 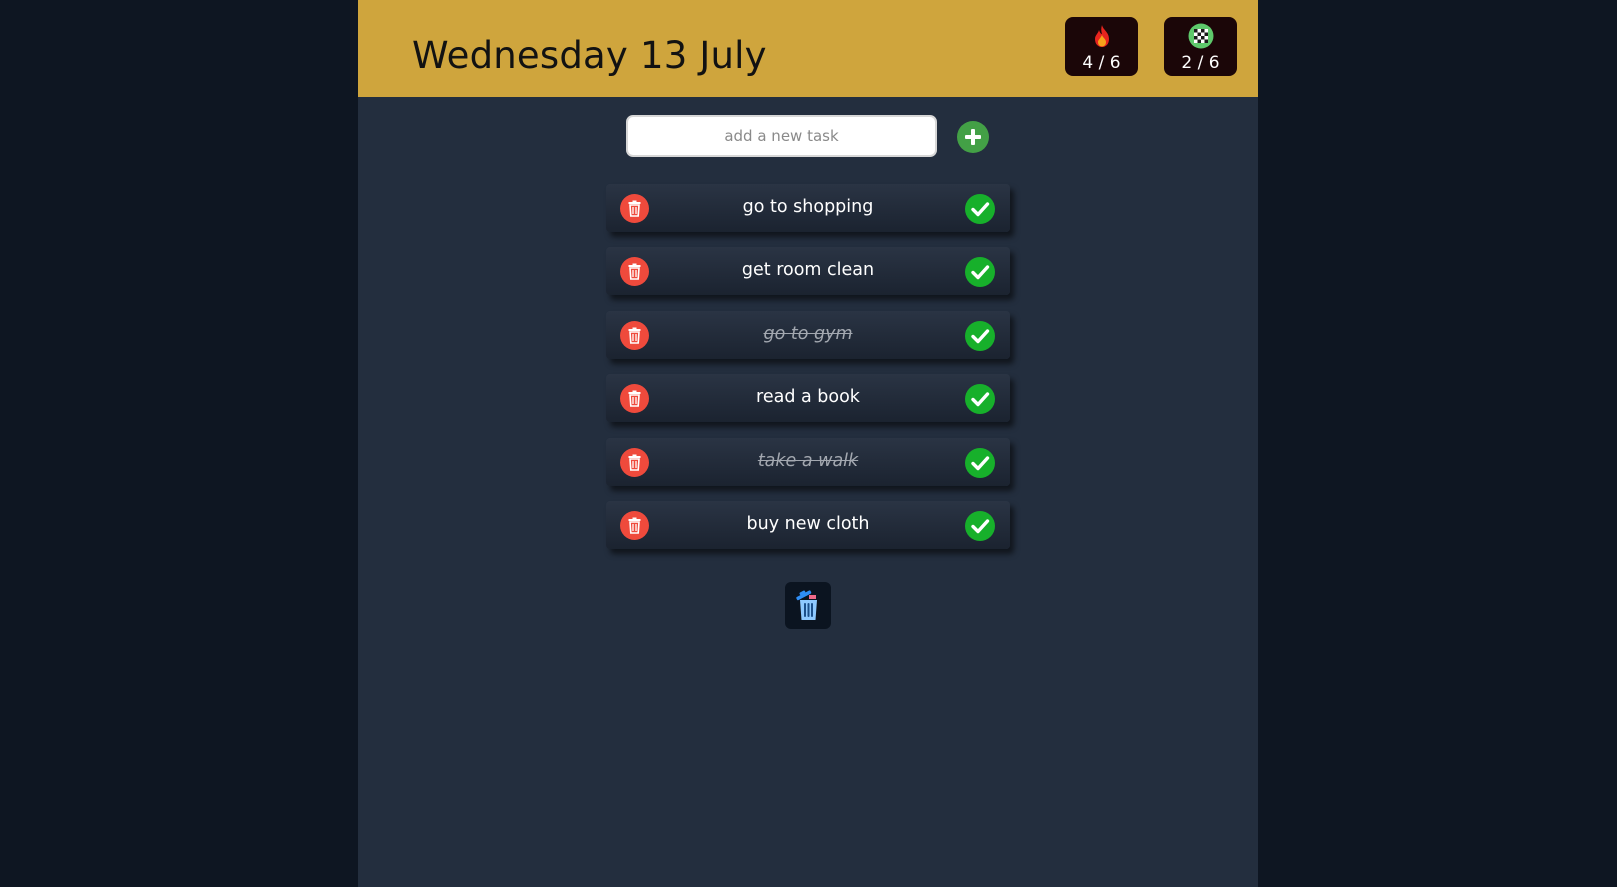 I want to click on task-item: take a walk, so click(x=808, y=462).